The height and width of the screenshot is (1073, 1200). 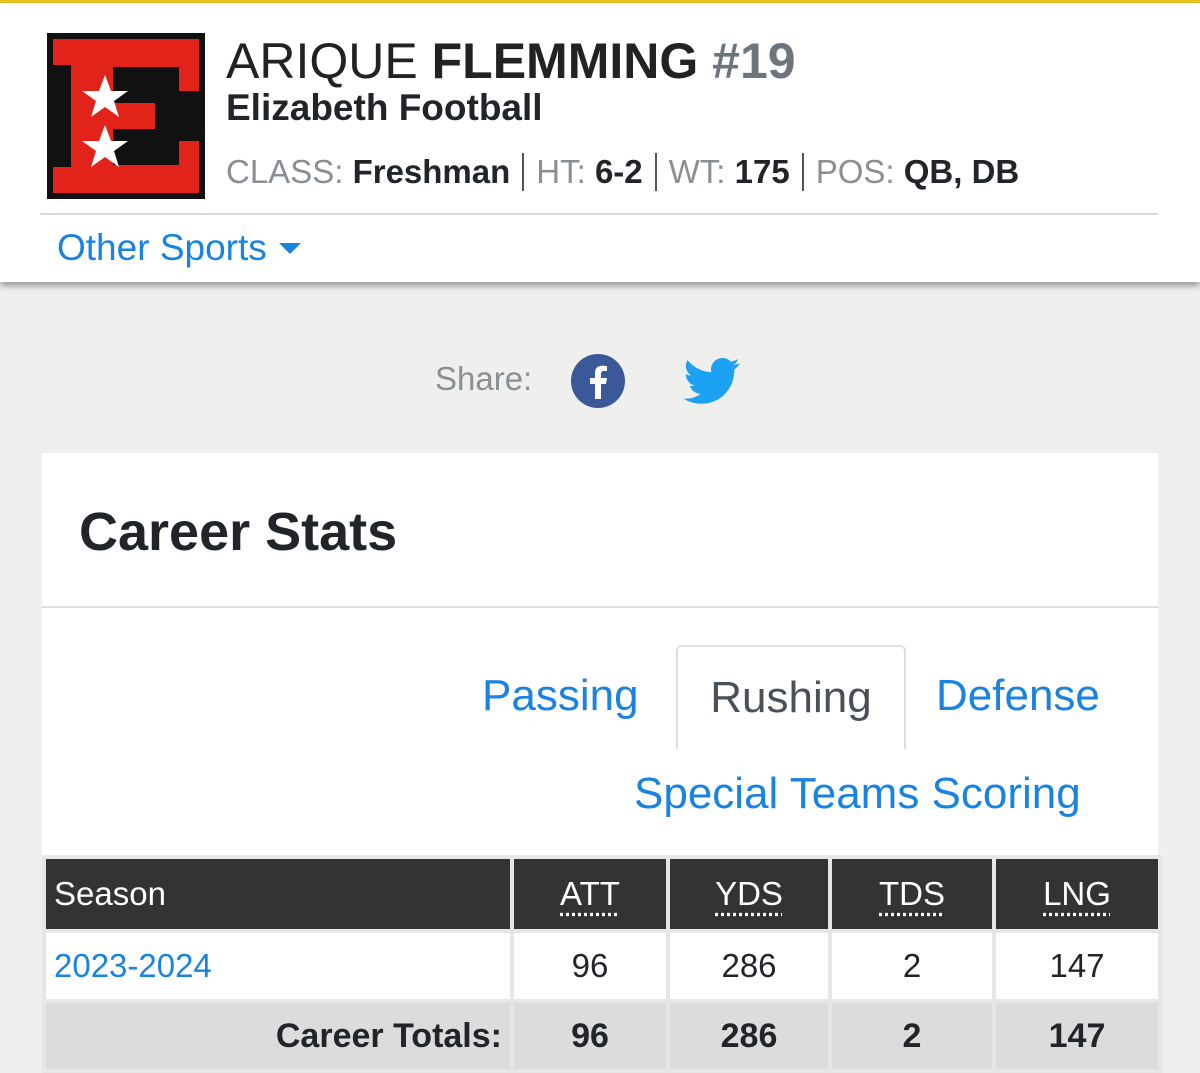 I want to click on table-header-row: Season ATT YDS TDS LNG, so click(x=602, y=894).